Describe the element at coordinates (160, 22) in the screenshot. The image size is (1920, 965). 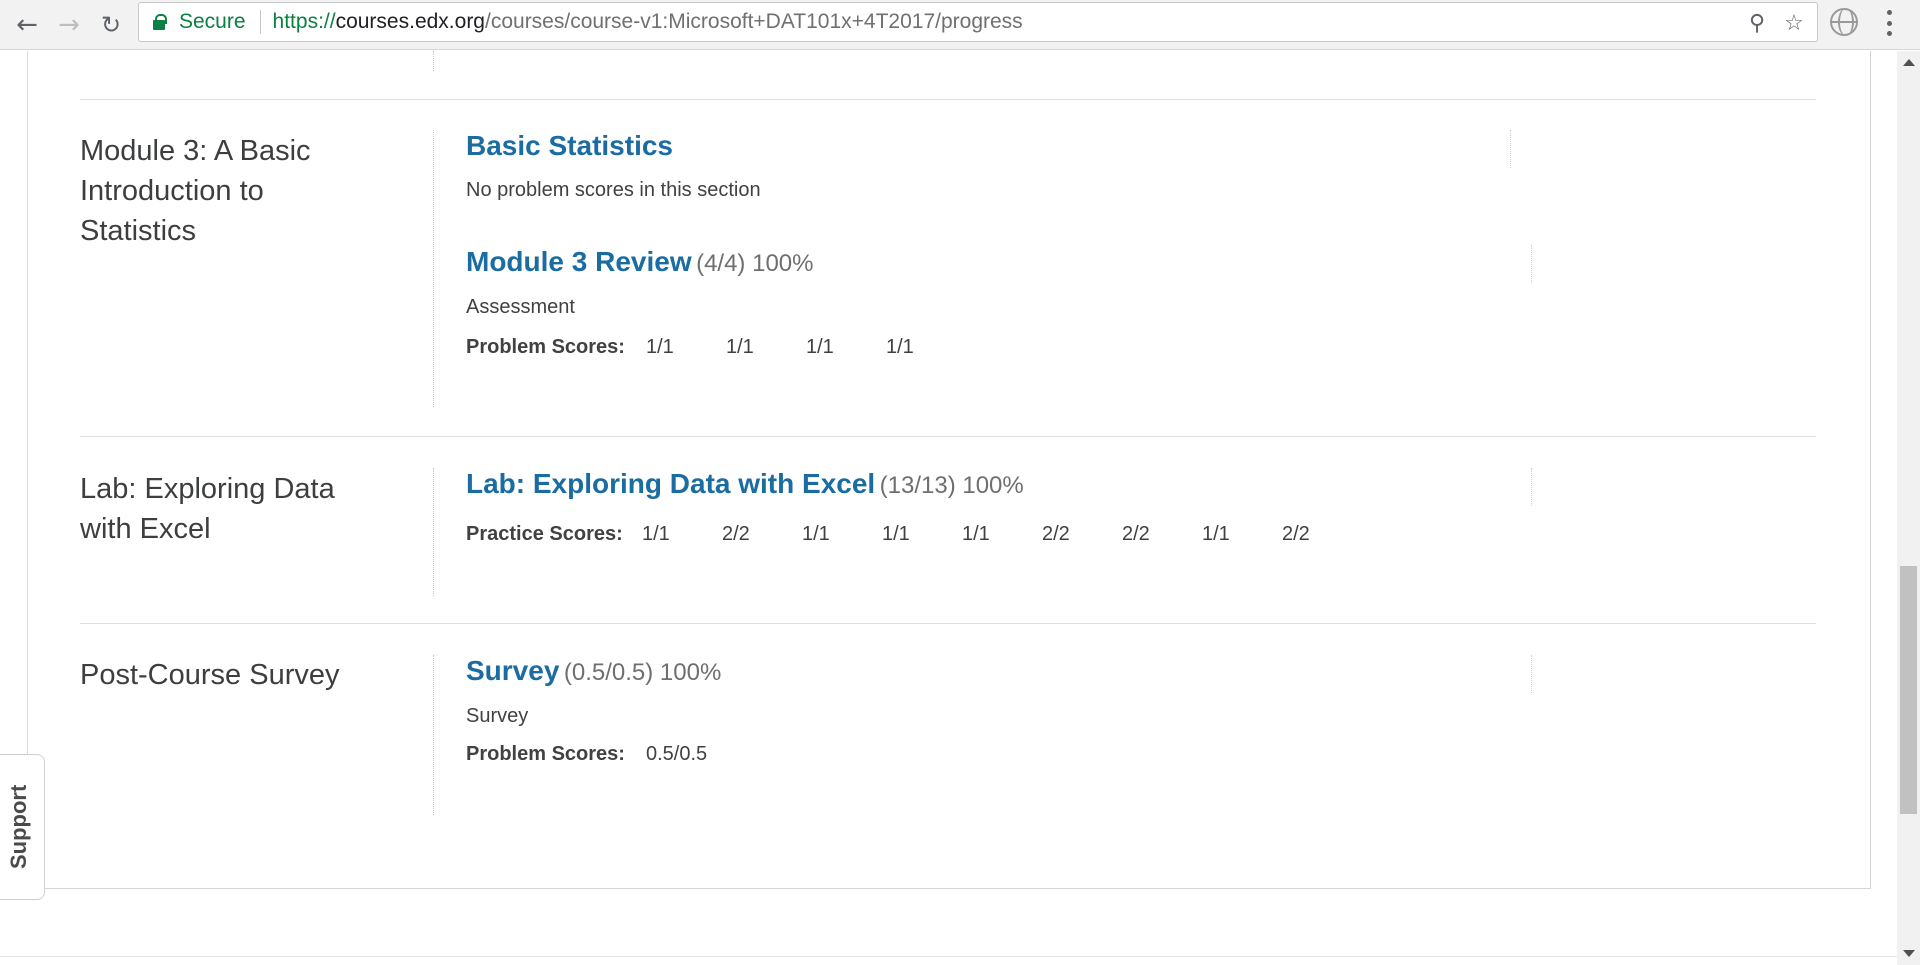
I see `lock-icon` at that location.